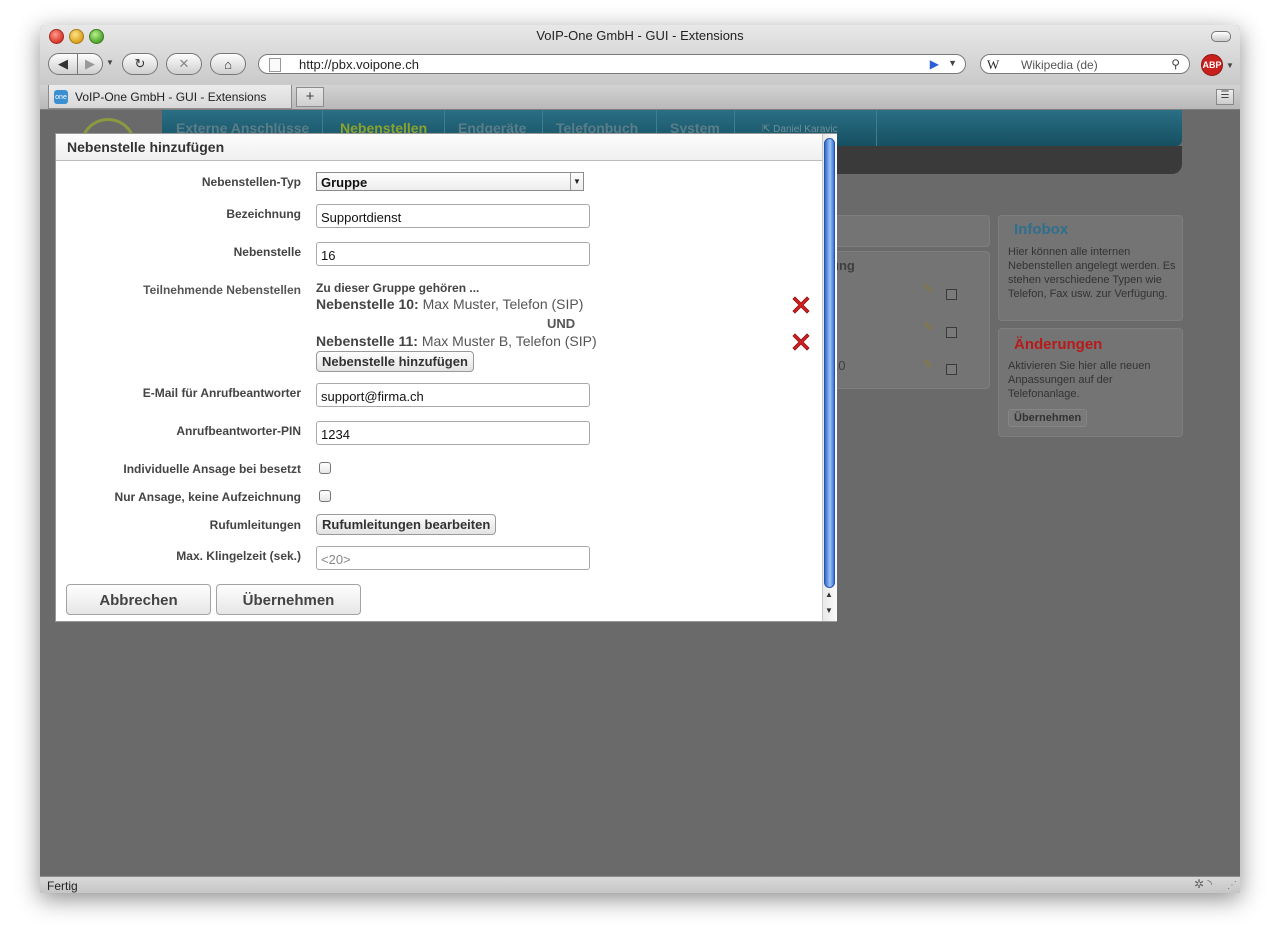 The height and width of the screenshot is (948, 1280). Describe the element at coordinates (640, 884) in the screenshot. I see `status-bar: Fertig ✲ ◝ ⋰` at that location.